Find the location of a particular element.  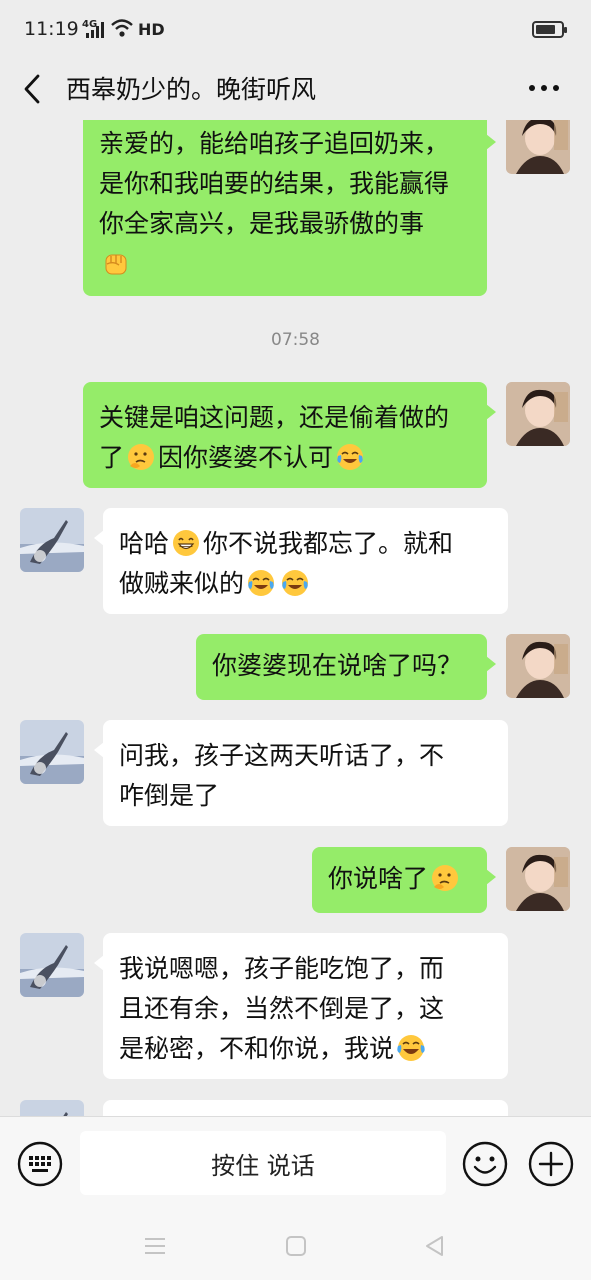

home-icon is located at coordinates (296, 1246).